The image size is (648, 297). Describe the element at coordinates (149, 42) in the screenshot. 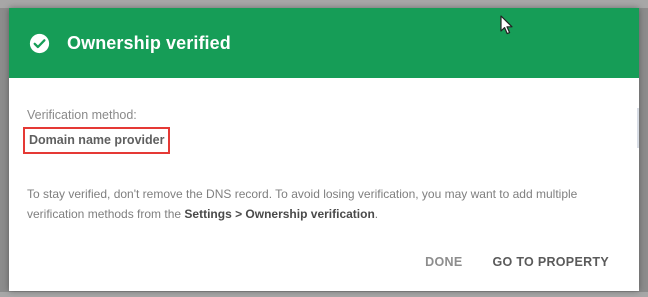

I see `dialog-title: Ownership verified` at that location.